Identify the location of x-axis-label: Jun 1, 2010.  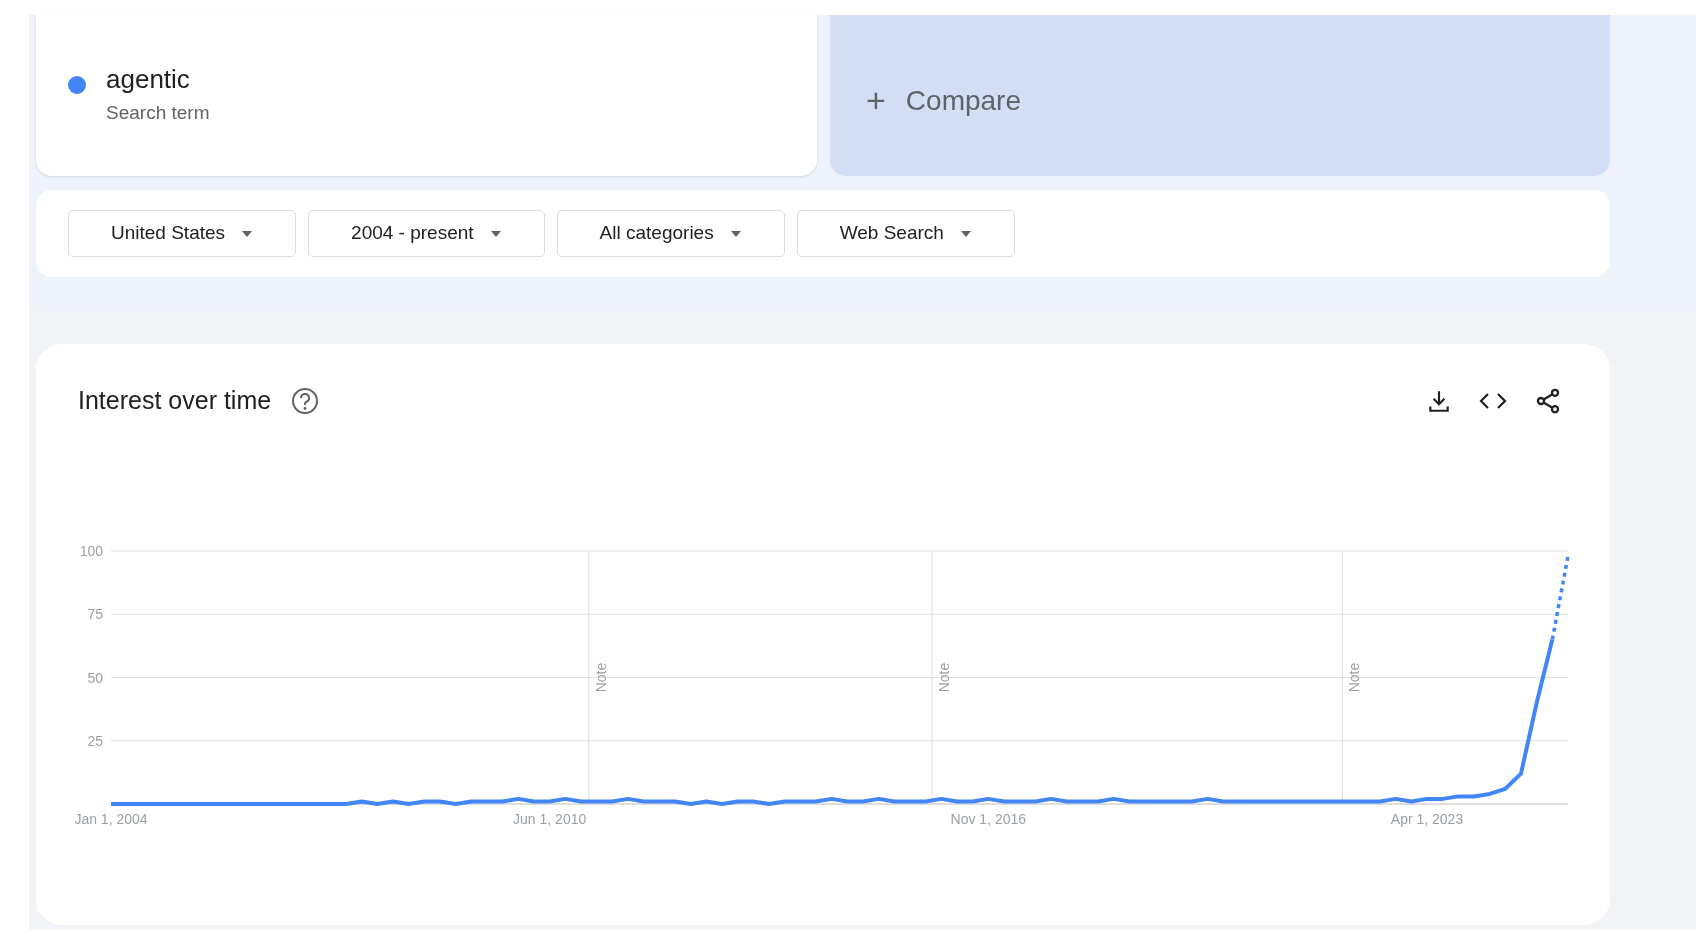
(550, 818).